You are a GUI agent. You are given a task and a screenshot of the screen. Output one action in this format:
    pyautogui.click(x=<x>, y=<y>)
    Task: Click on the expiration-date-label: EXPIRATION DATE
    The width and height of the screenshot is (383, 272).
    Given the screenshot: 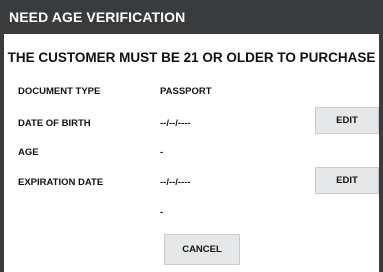 What is the action you would take?
    pyautogui.click(x=61, y=182)
    